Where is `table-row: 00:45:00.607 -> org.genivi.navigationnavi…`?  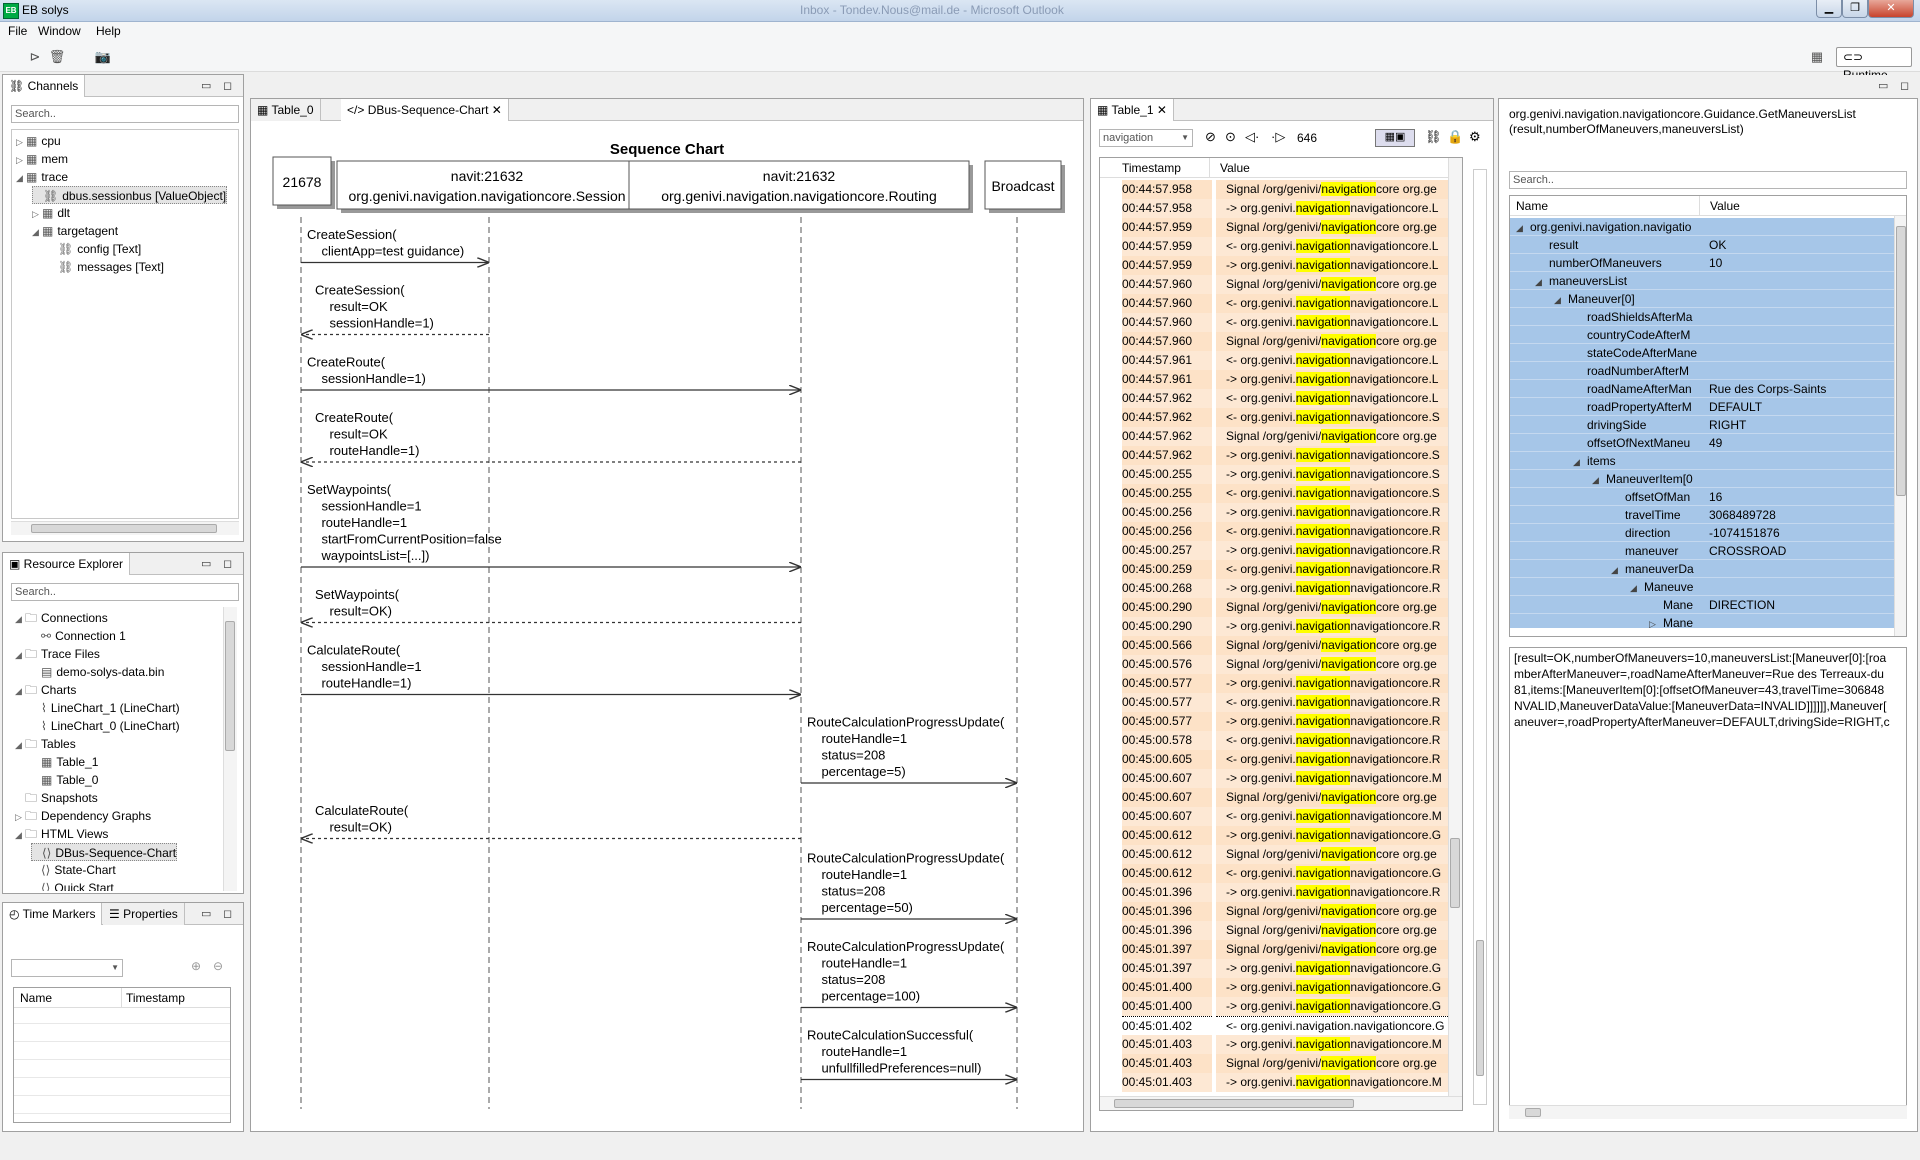 table-row: 00:45:00.607 -> org.genivi.navigationnavi… is located at coordinates (1275, 778).